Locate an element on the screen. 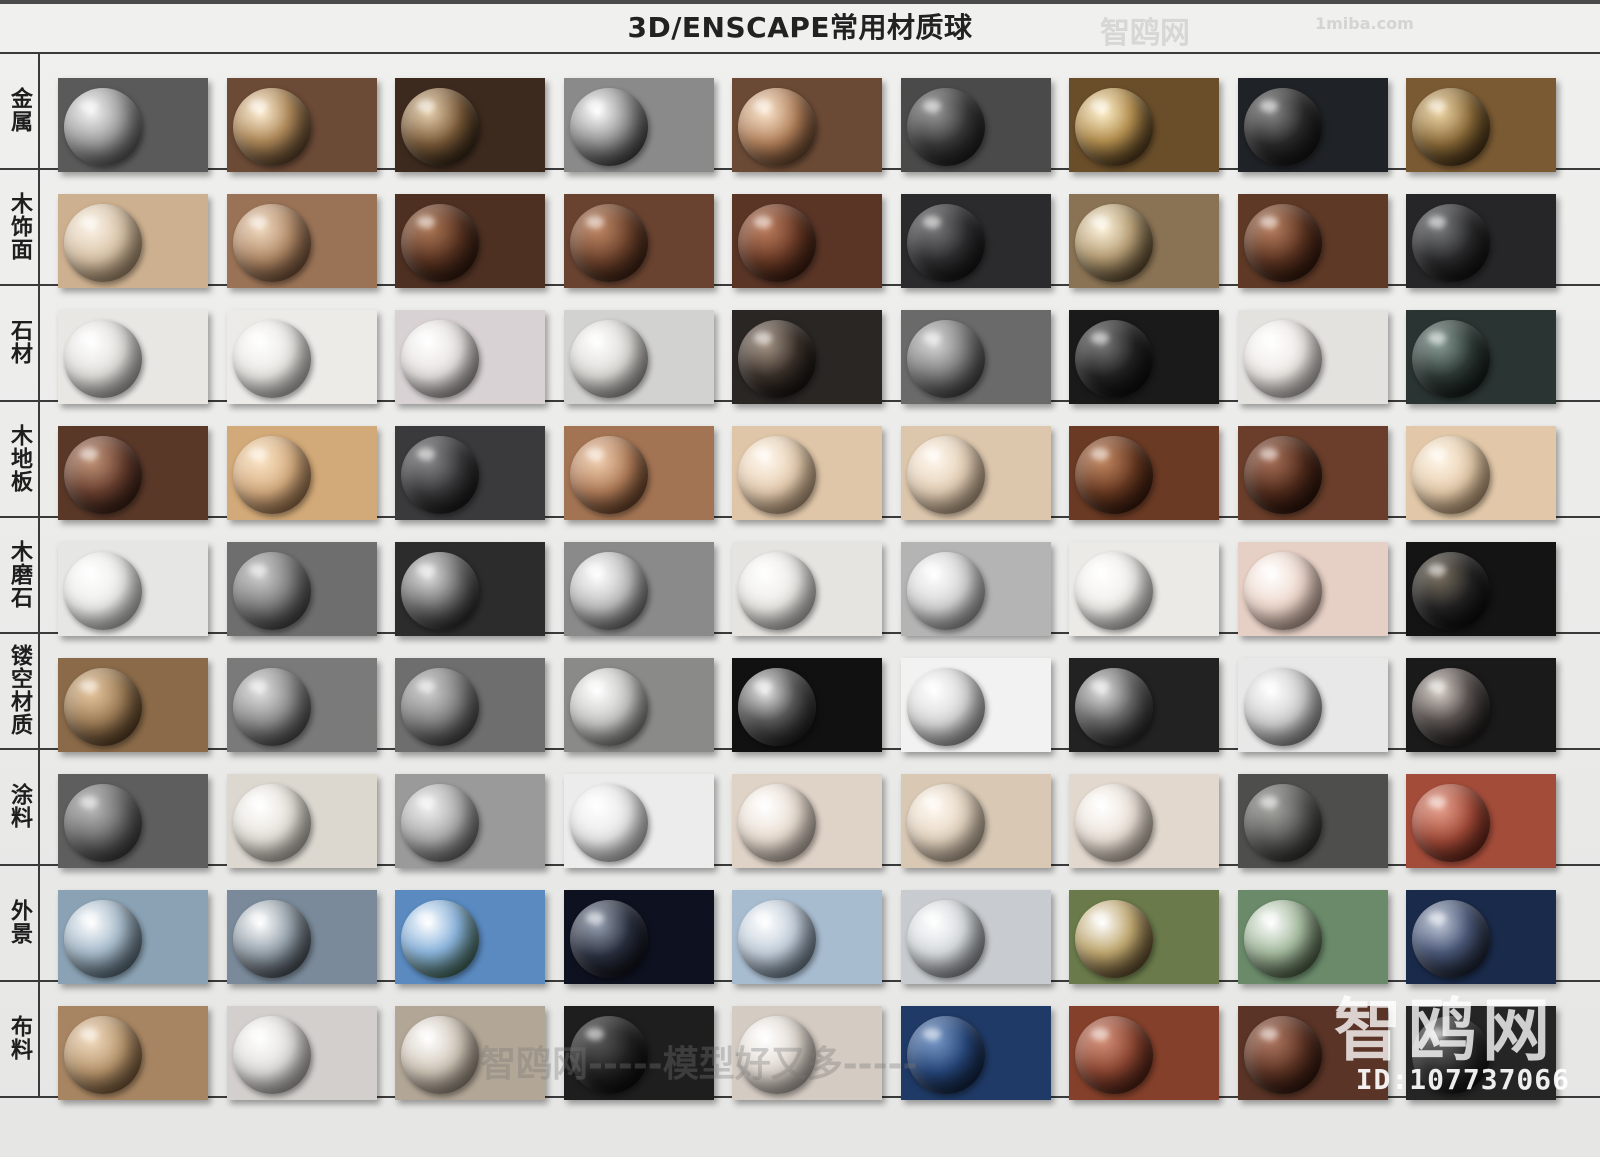 Image resolution: width=1600 pixels, height=1157 pixels. material-row-stone: 石材 is located at coordinates (800, 344).